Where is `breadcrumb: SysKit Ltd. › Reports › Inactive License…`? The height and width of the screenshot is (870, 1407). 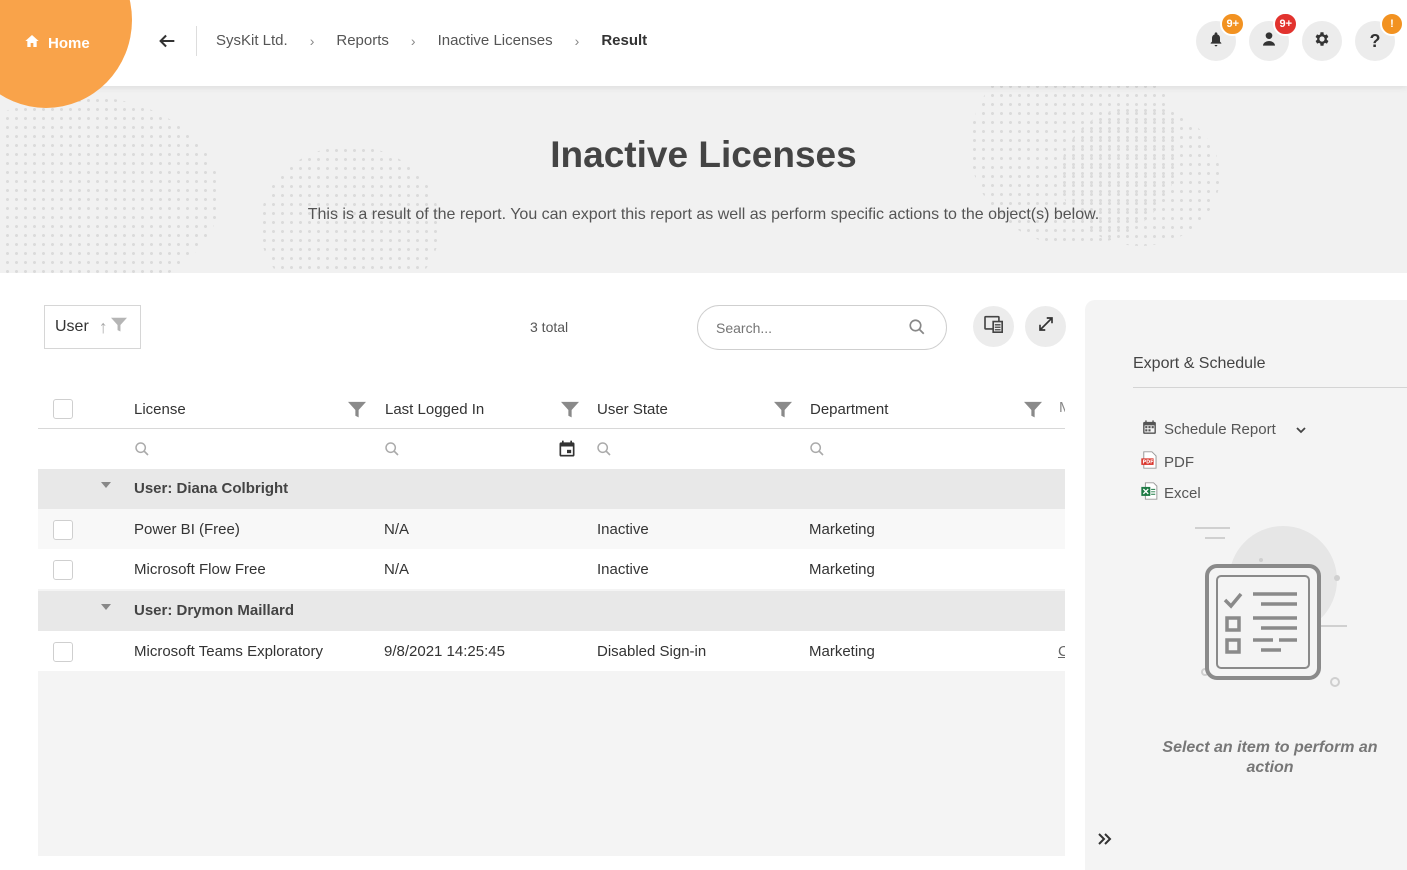
breadcrumb: SysKit Ltd. › Reports › Inactive License… is located at coordinates (431, 40).